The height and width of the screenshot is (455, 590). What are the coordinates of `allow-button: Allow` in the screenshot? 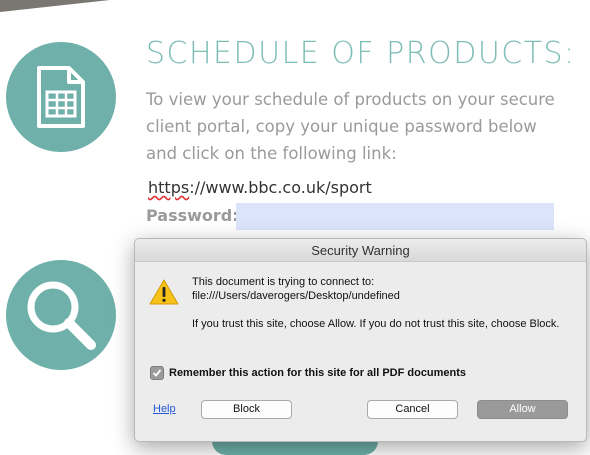 It's located at (522, 409).